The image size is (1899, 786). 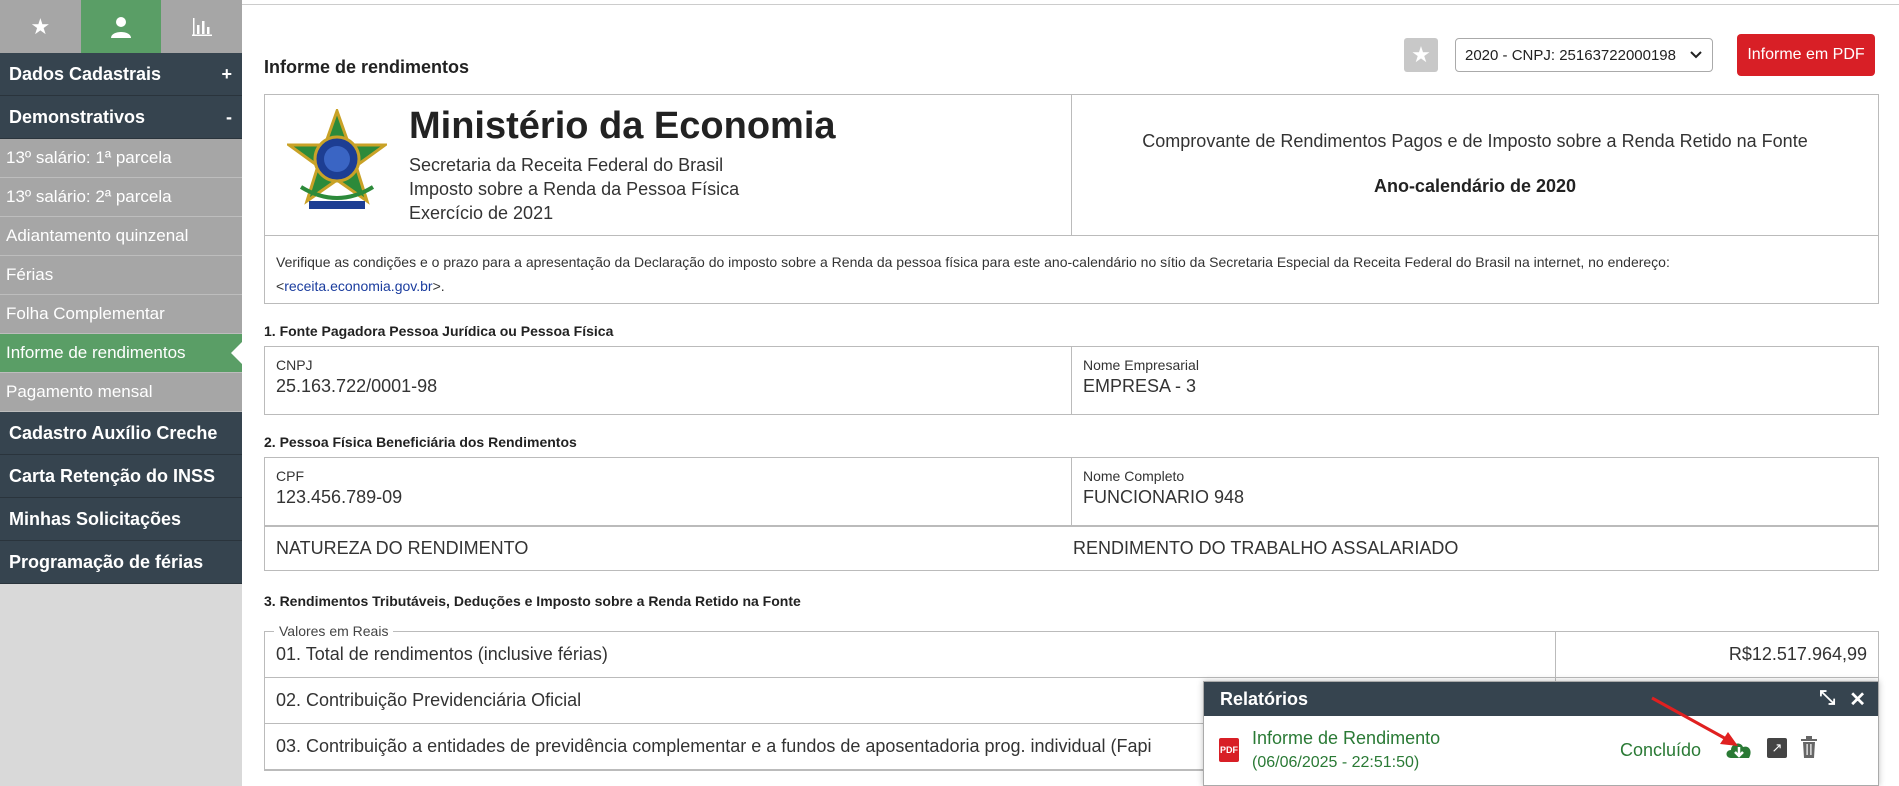 I want to click on report-name: Informe de Rendimento, so click(x=1346, y=738).